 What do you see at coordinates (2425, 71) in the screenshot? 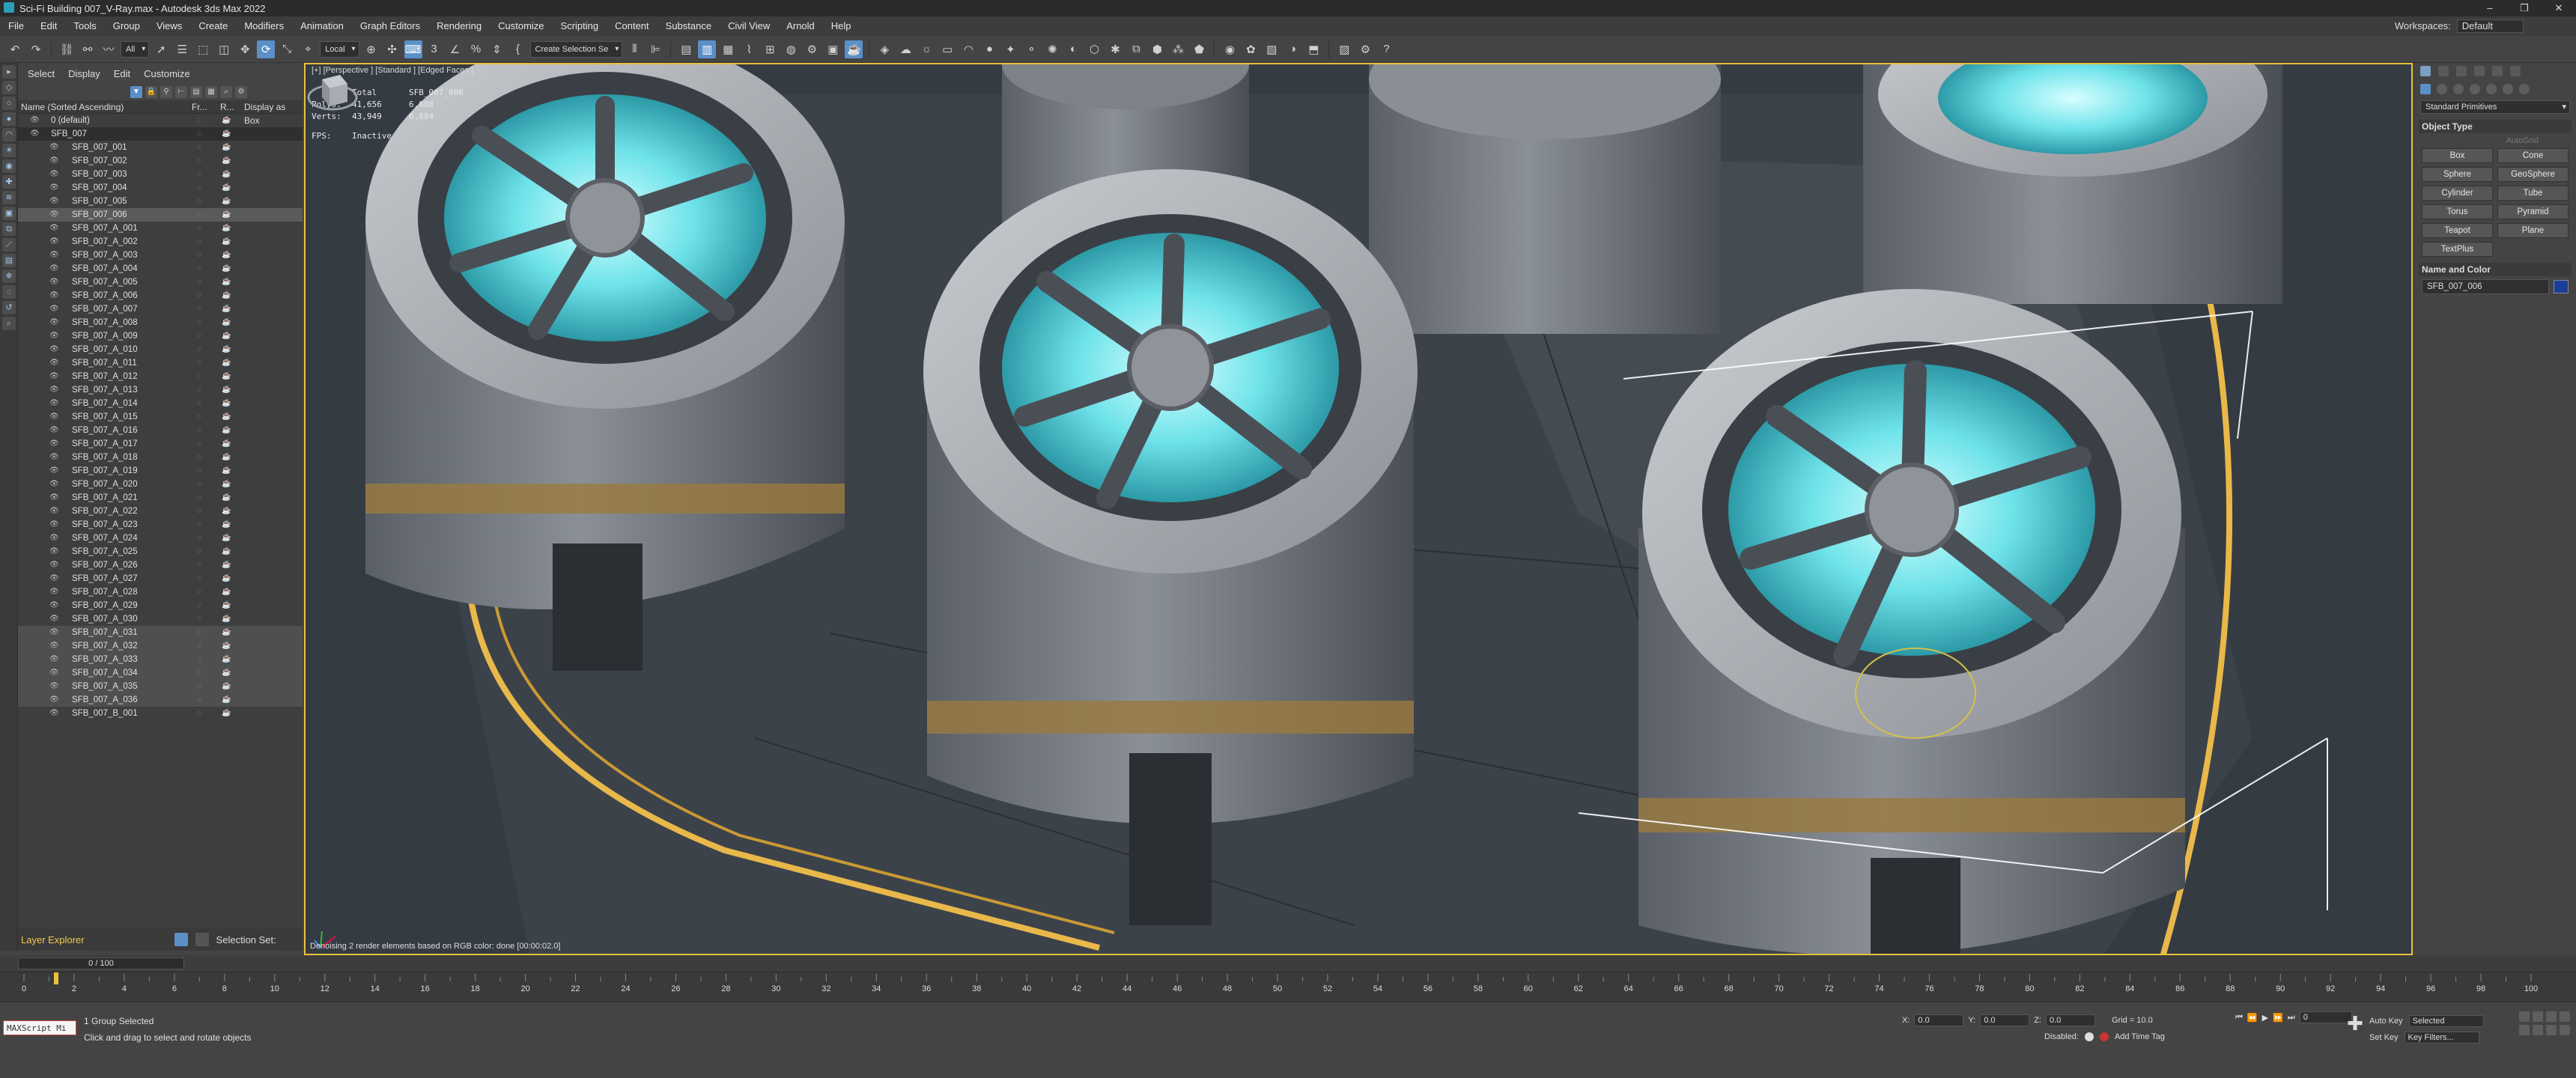
I see `create-tab-icon` at bounding box center [2425, 71].